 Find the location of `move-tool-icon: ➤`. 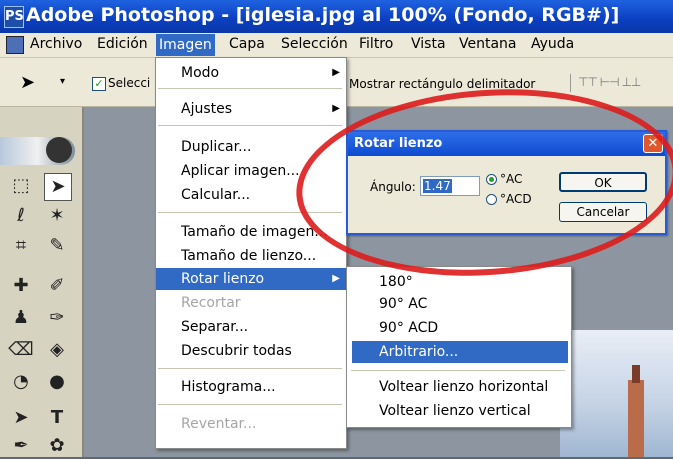

move-tool-icon: ➤ is located at coordinates (58, 187).